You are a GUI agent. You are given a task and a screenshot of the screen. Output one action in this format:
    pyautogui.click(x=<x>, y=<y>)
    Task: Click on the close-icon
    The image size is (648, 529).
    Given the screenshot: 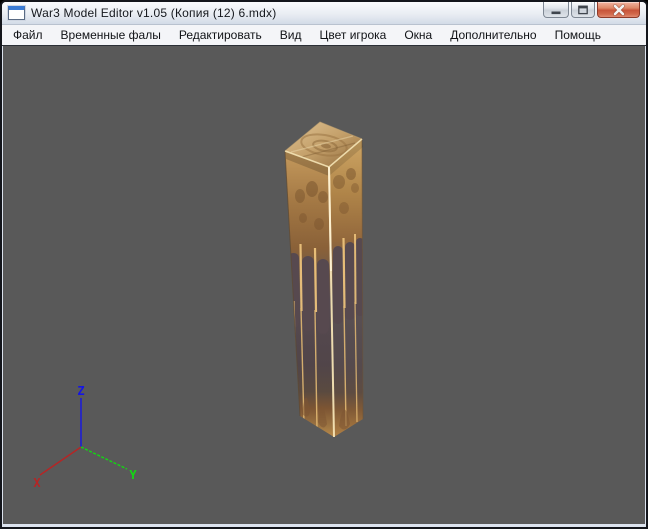 What is the action you would take?
    pyautogui.click(x=618, y=9)
    